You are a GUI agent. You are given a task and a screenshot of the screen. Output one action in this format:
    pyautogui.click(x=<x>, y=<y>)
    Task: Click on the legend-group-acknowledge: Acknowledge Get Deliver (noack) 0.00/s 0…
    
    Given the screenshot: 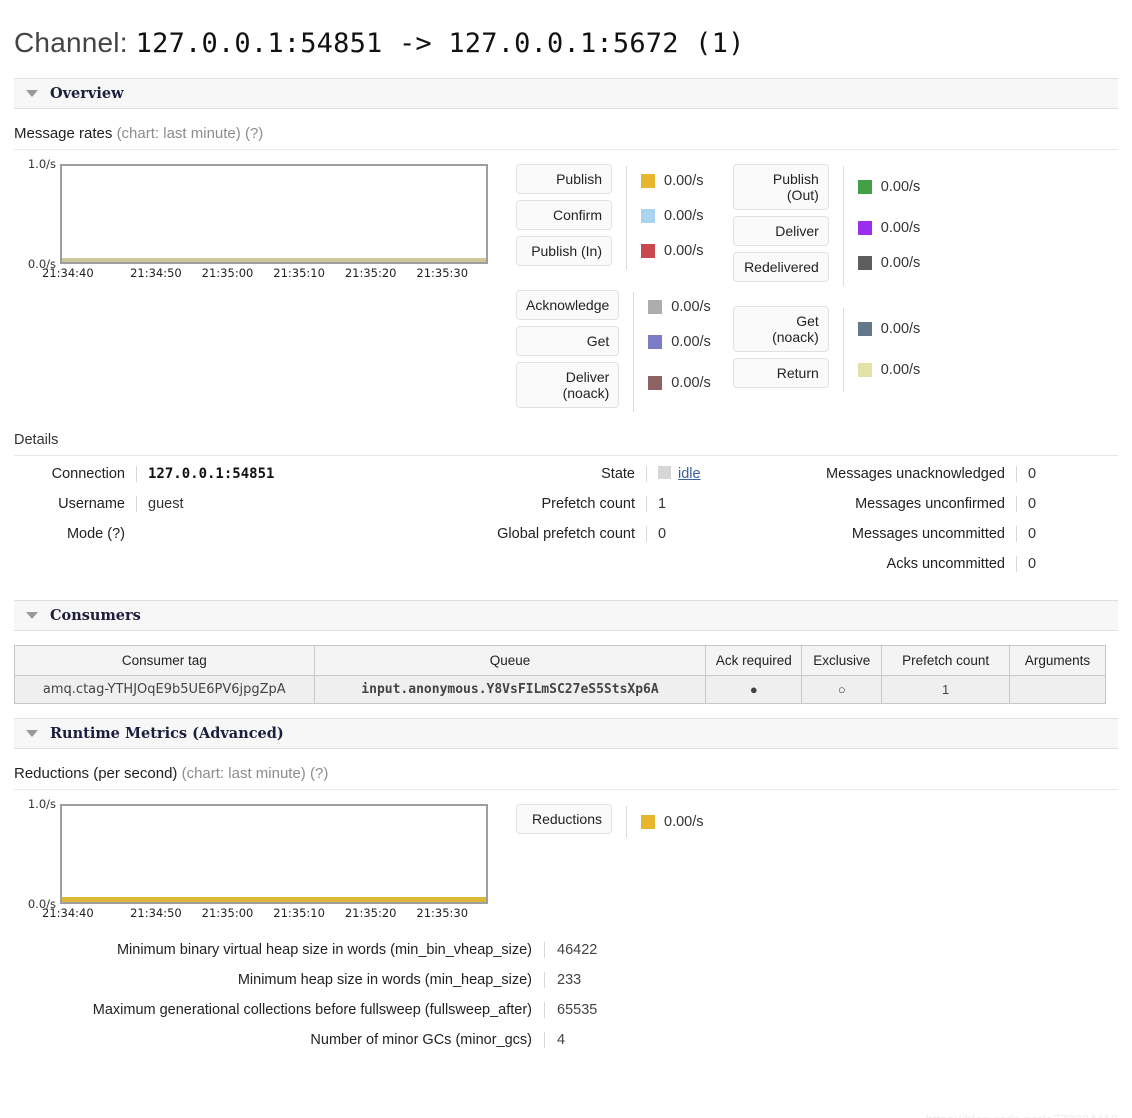 What is the action you would take?
    pyautogui.click(x=613, y=351)
    